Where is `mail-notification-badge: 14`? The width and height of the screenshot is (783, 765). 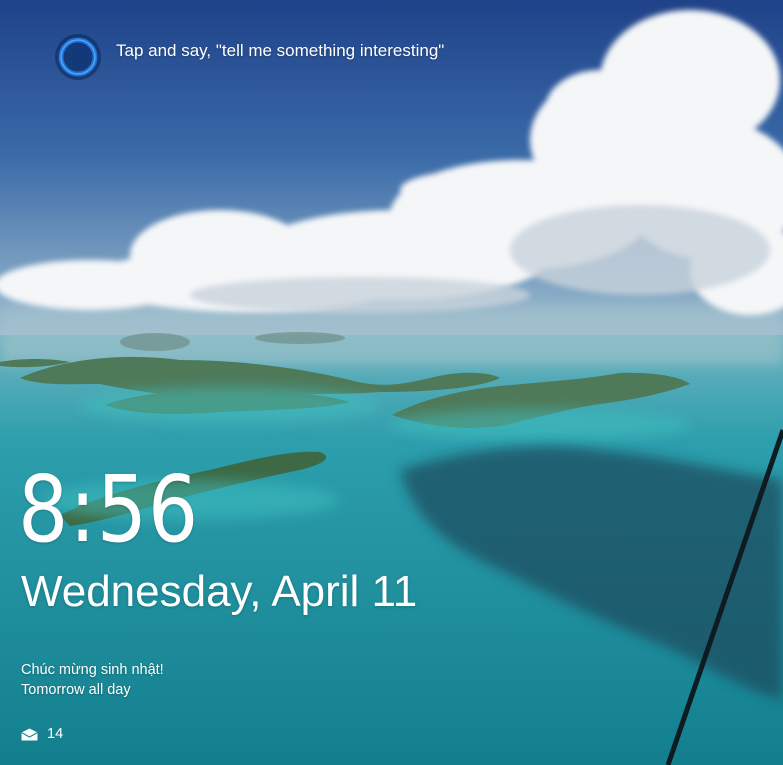
mail-notification-badge: 14 is located at coordinates (42, 734).